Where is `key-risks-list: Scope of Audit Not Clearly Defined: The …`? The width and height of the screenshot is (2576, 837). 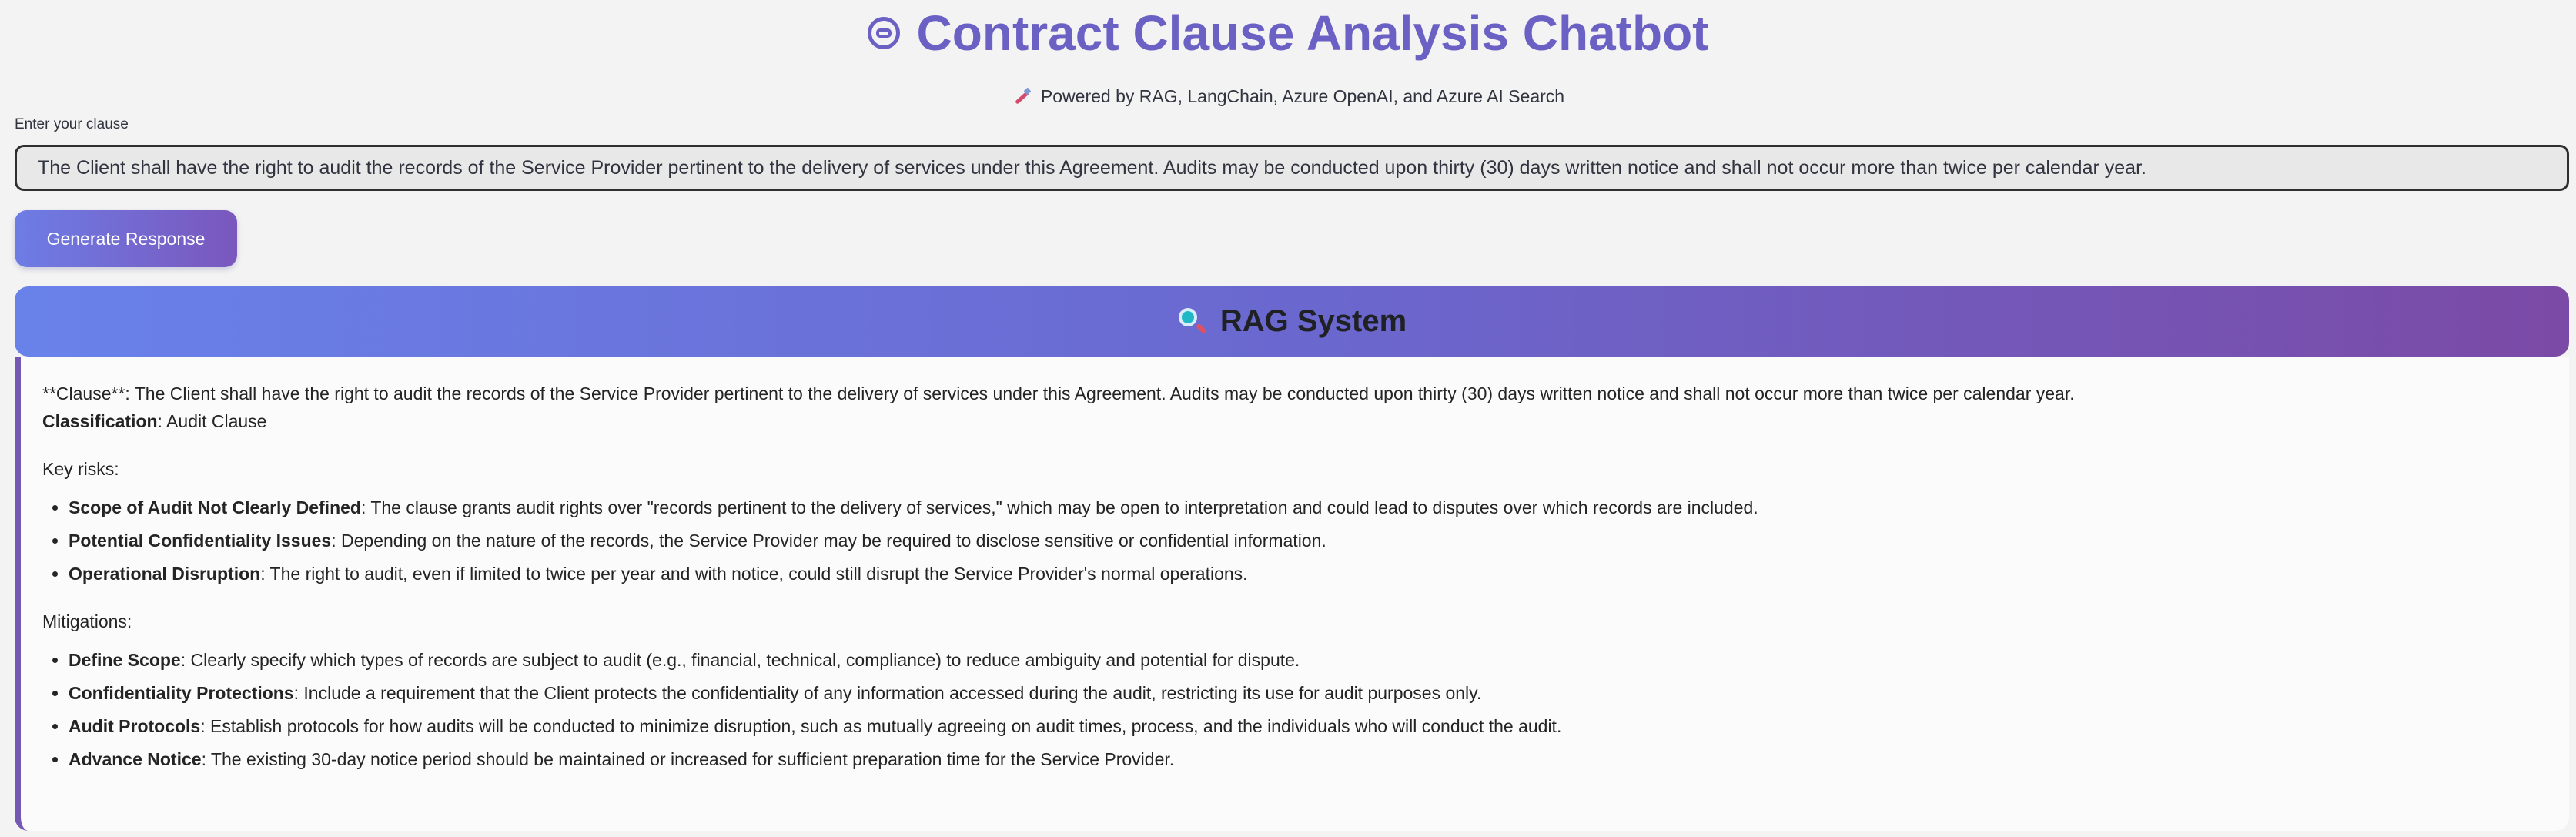
key-risks-list: Scope of Audit Not Clearly Defined: The … is located at coordinates (1295, 541).